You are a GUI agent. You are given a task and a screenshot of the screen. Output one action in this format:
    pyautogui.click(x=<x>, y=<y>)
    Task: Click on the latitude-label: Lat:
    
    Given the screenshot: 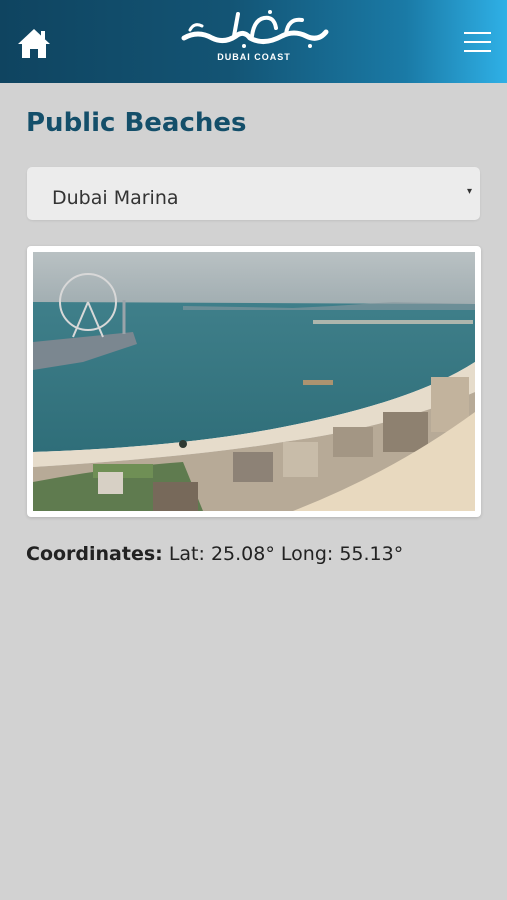 What is the action you would take?
    pyautogui.click(x=186, y=554)
    